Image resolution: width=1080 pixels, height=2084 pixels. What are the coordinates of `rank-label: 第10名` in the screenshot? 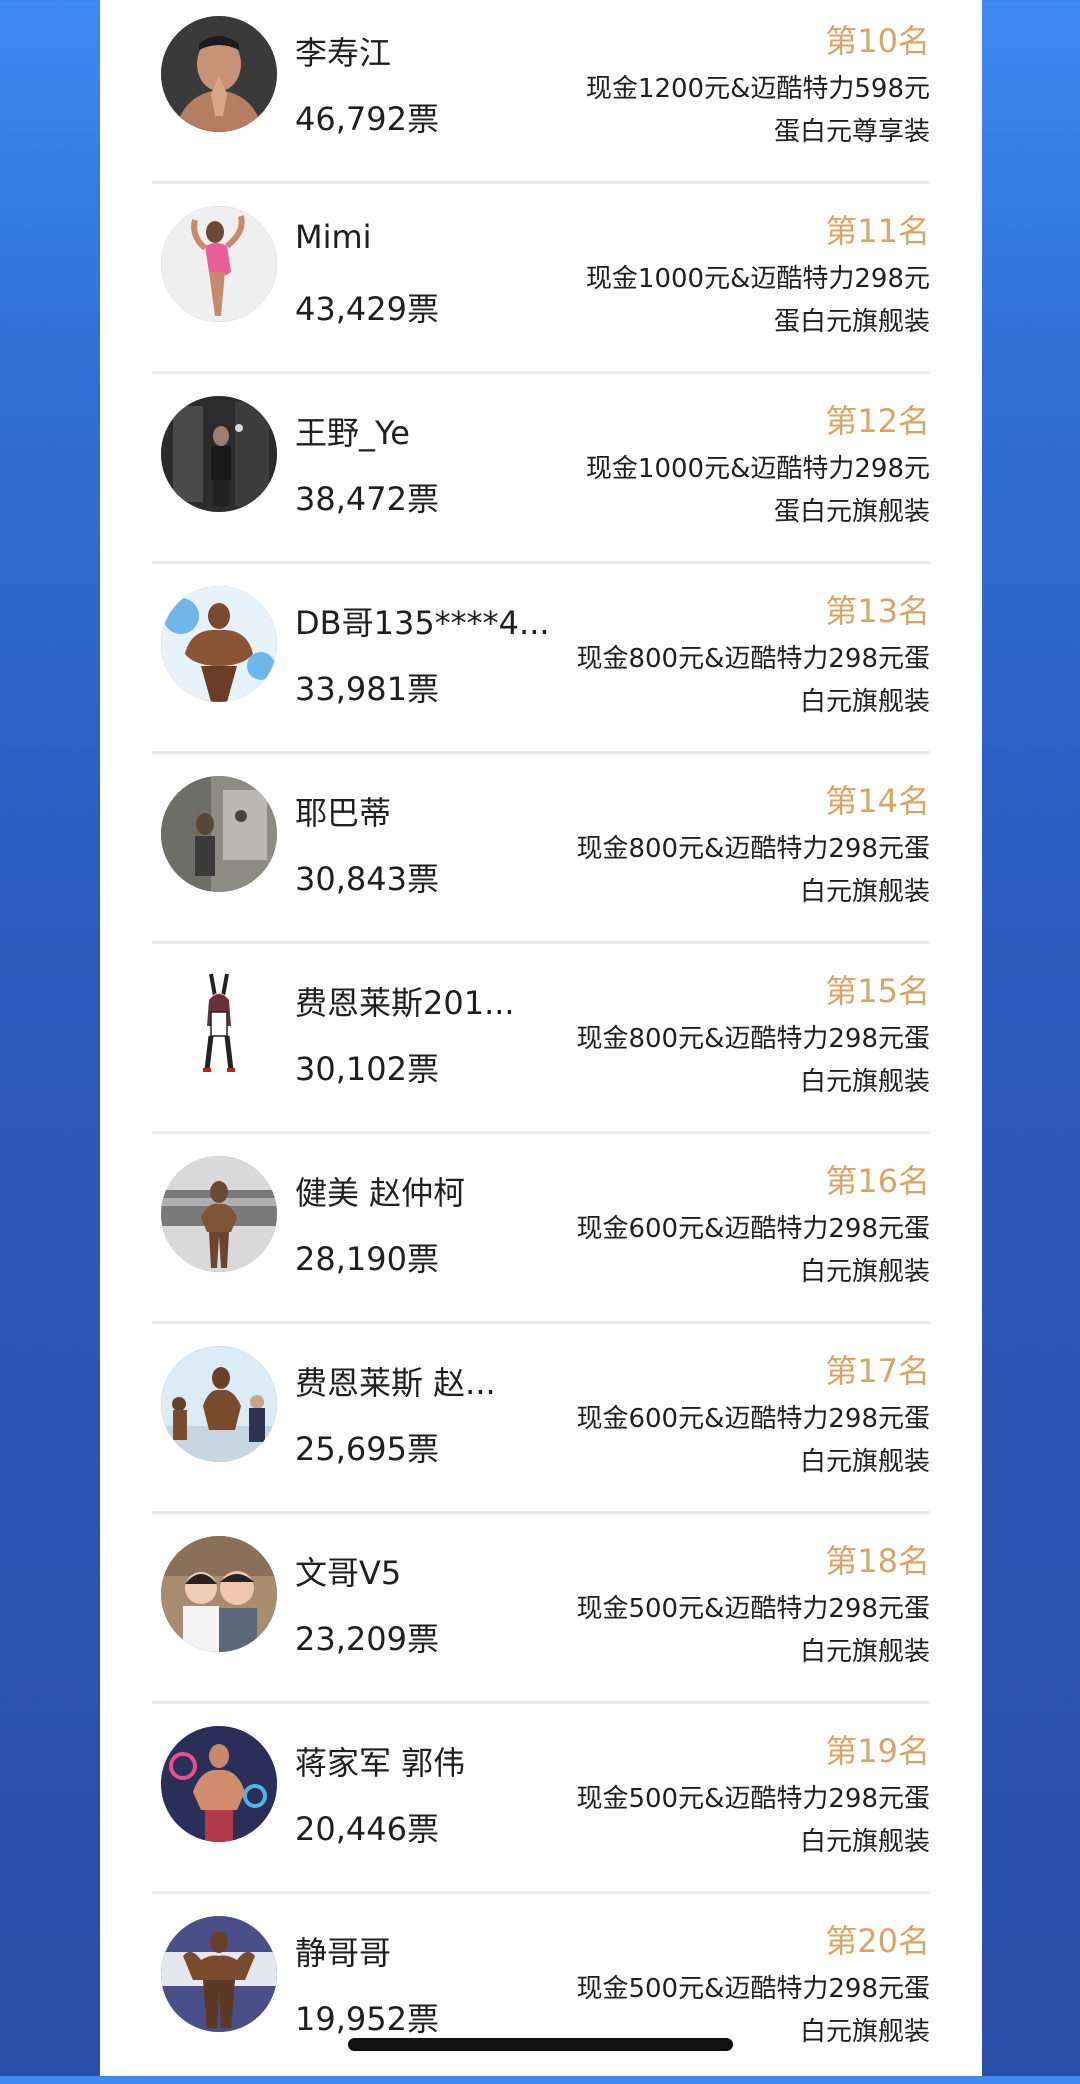 It's located at (877, 41).